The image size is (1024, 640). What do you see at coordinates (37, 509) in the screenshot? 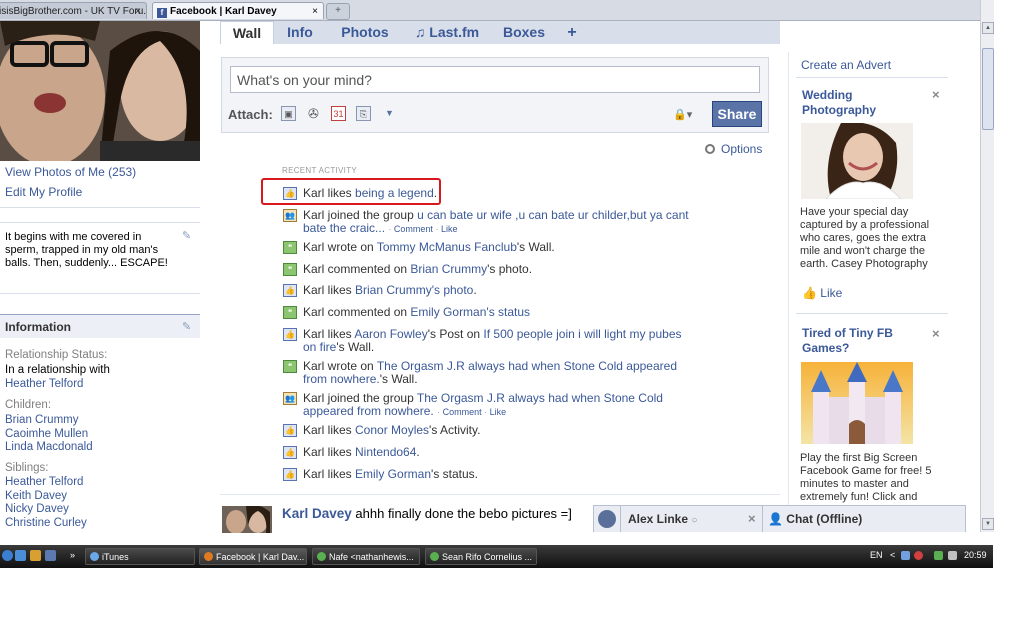
I see `sibling-link: Nicky Davey` at bounding box center [37, 509].